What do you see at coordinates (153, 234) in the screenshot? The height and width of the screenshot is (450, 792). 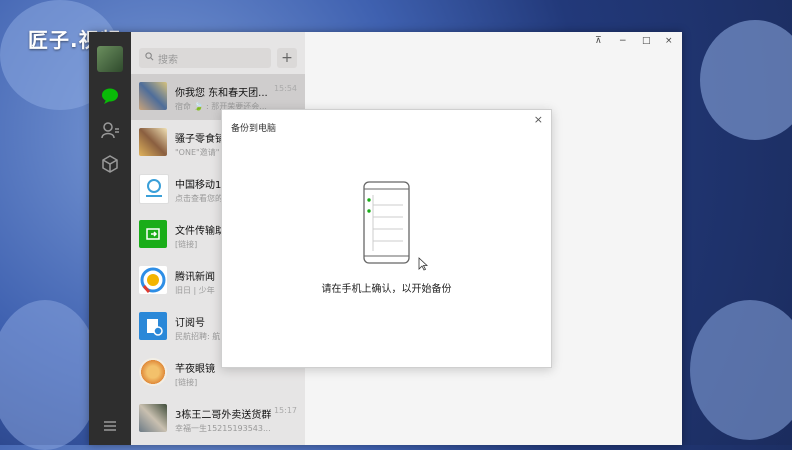 I see `file-transfer-icon` at bounding box center [153, 234].